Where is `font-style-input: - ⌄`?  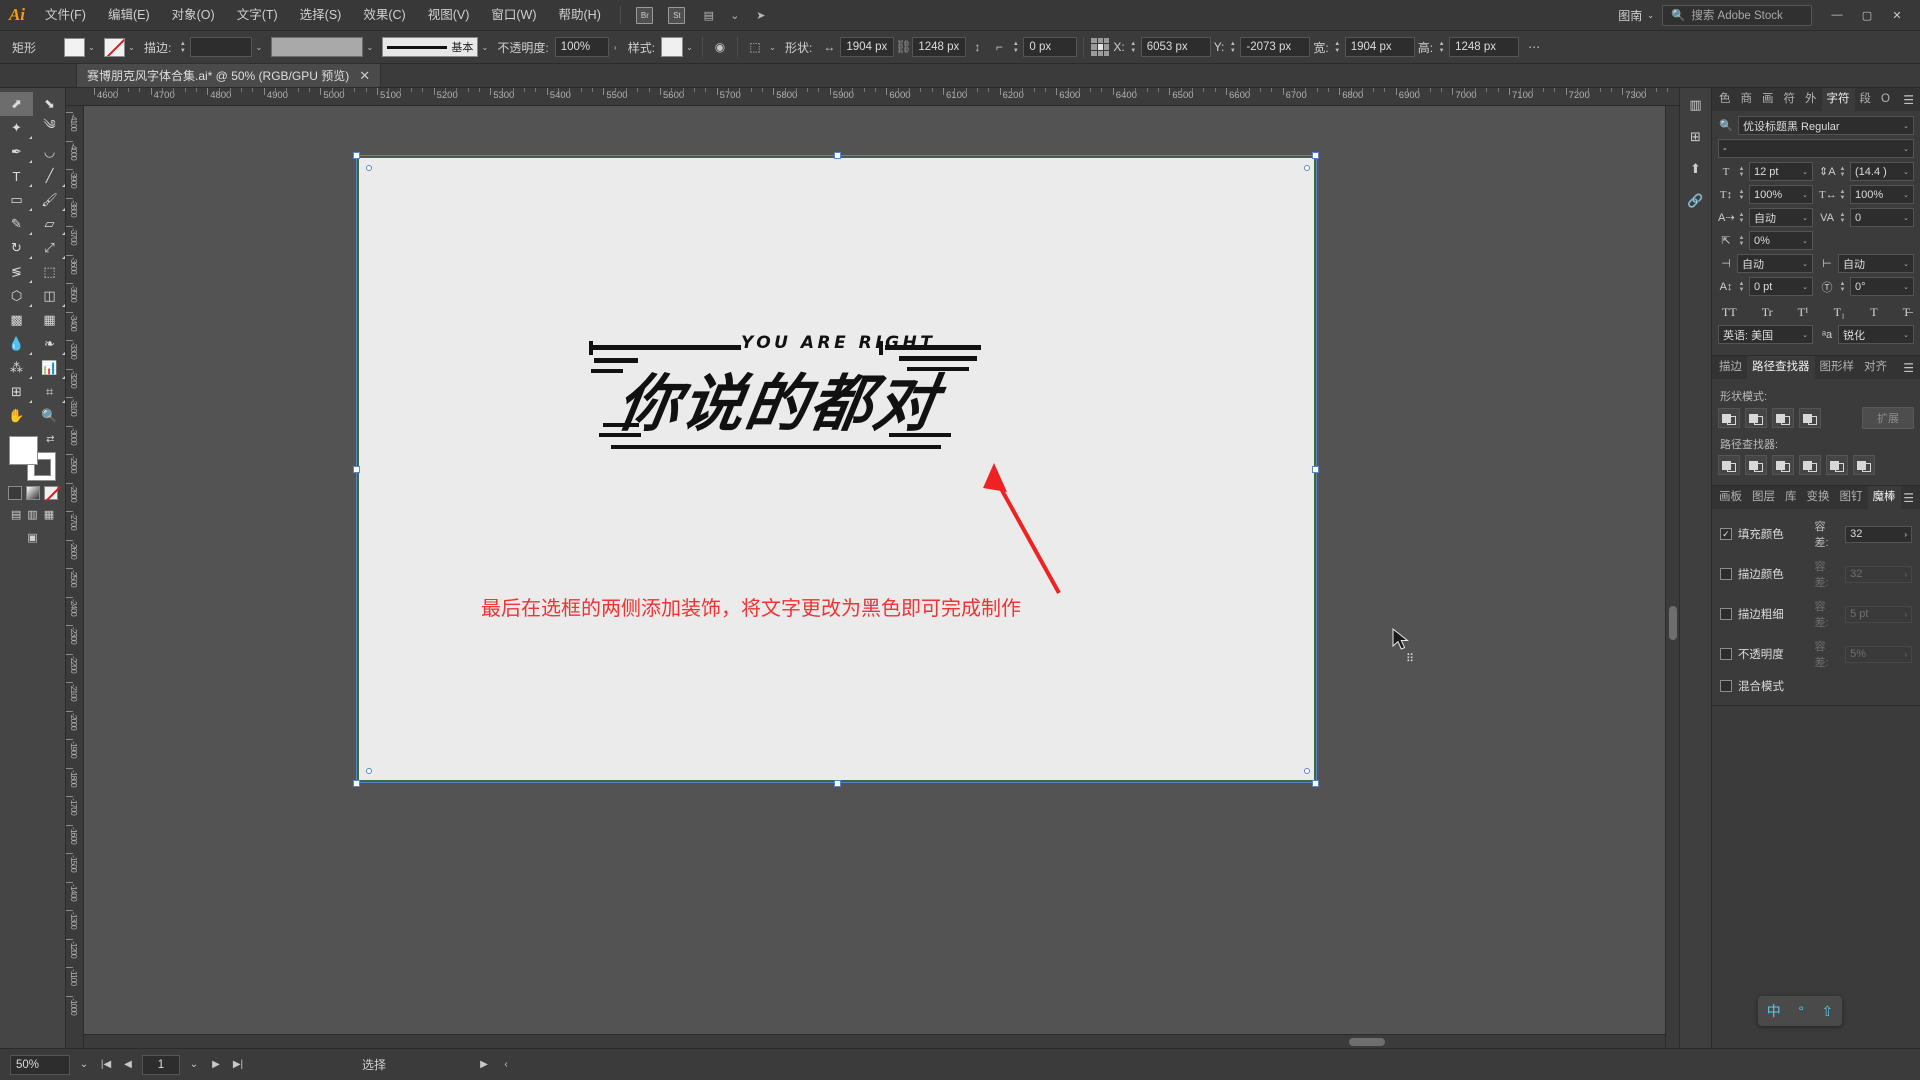 font-style-input: - ⌄ is located at coordinates (1816, 148).